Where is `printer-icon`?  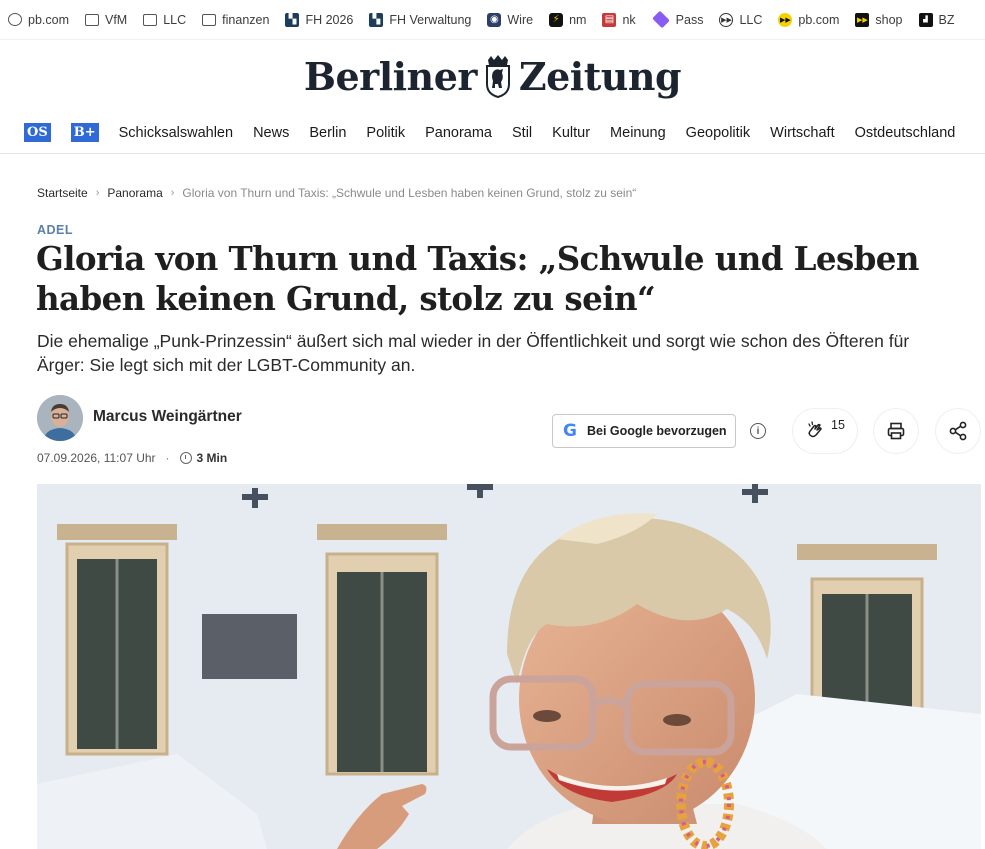
printer-icon is located at coordinates (896, 431).